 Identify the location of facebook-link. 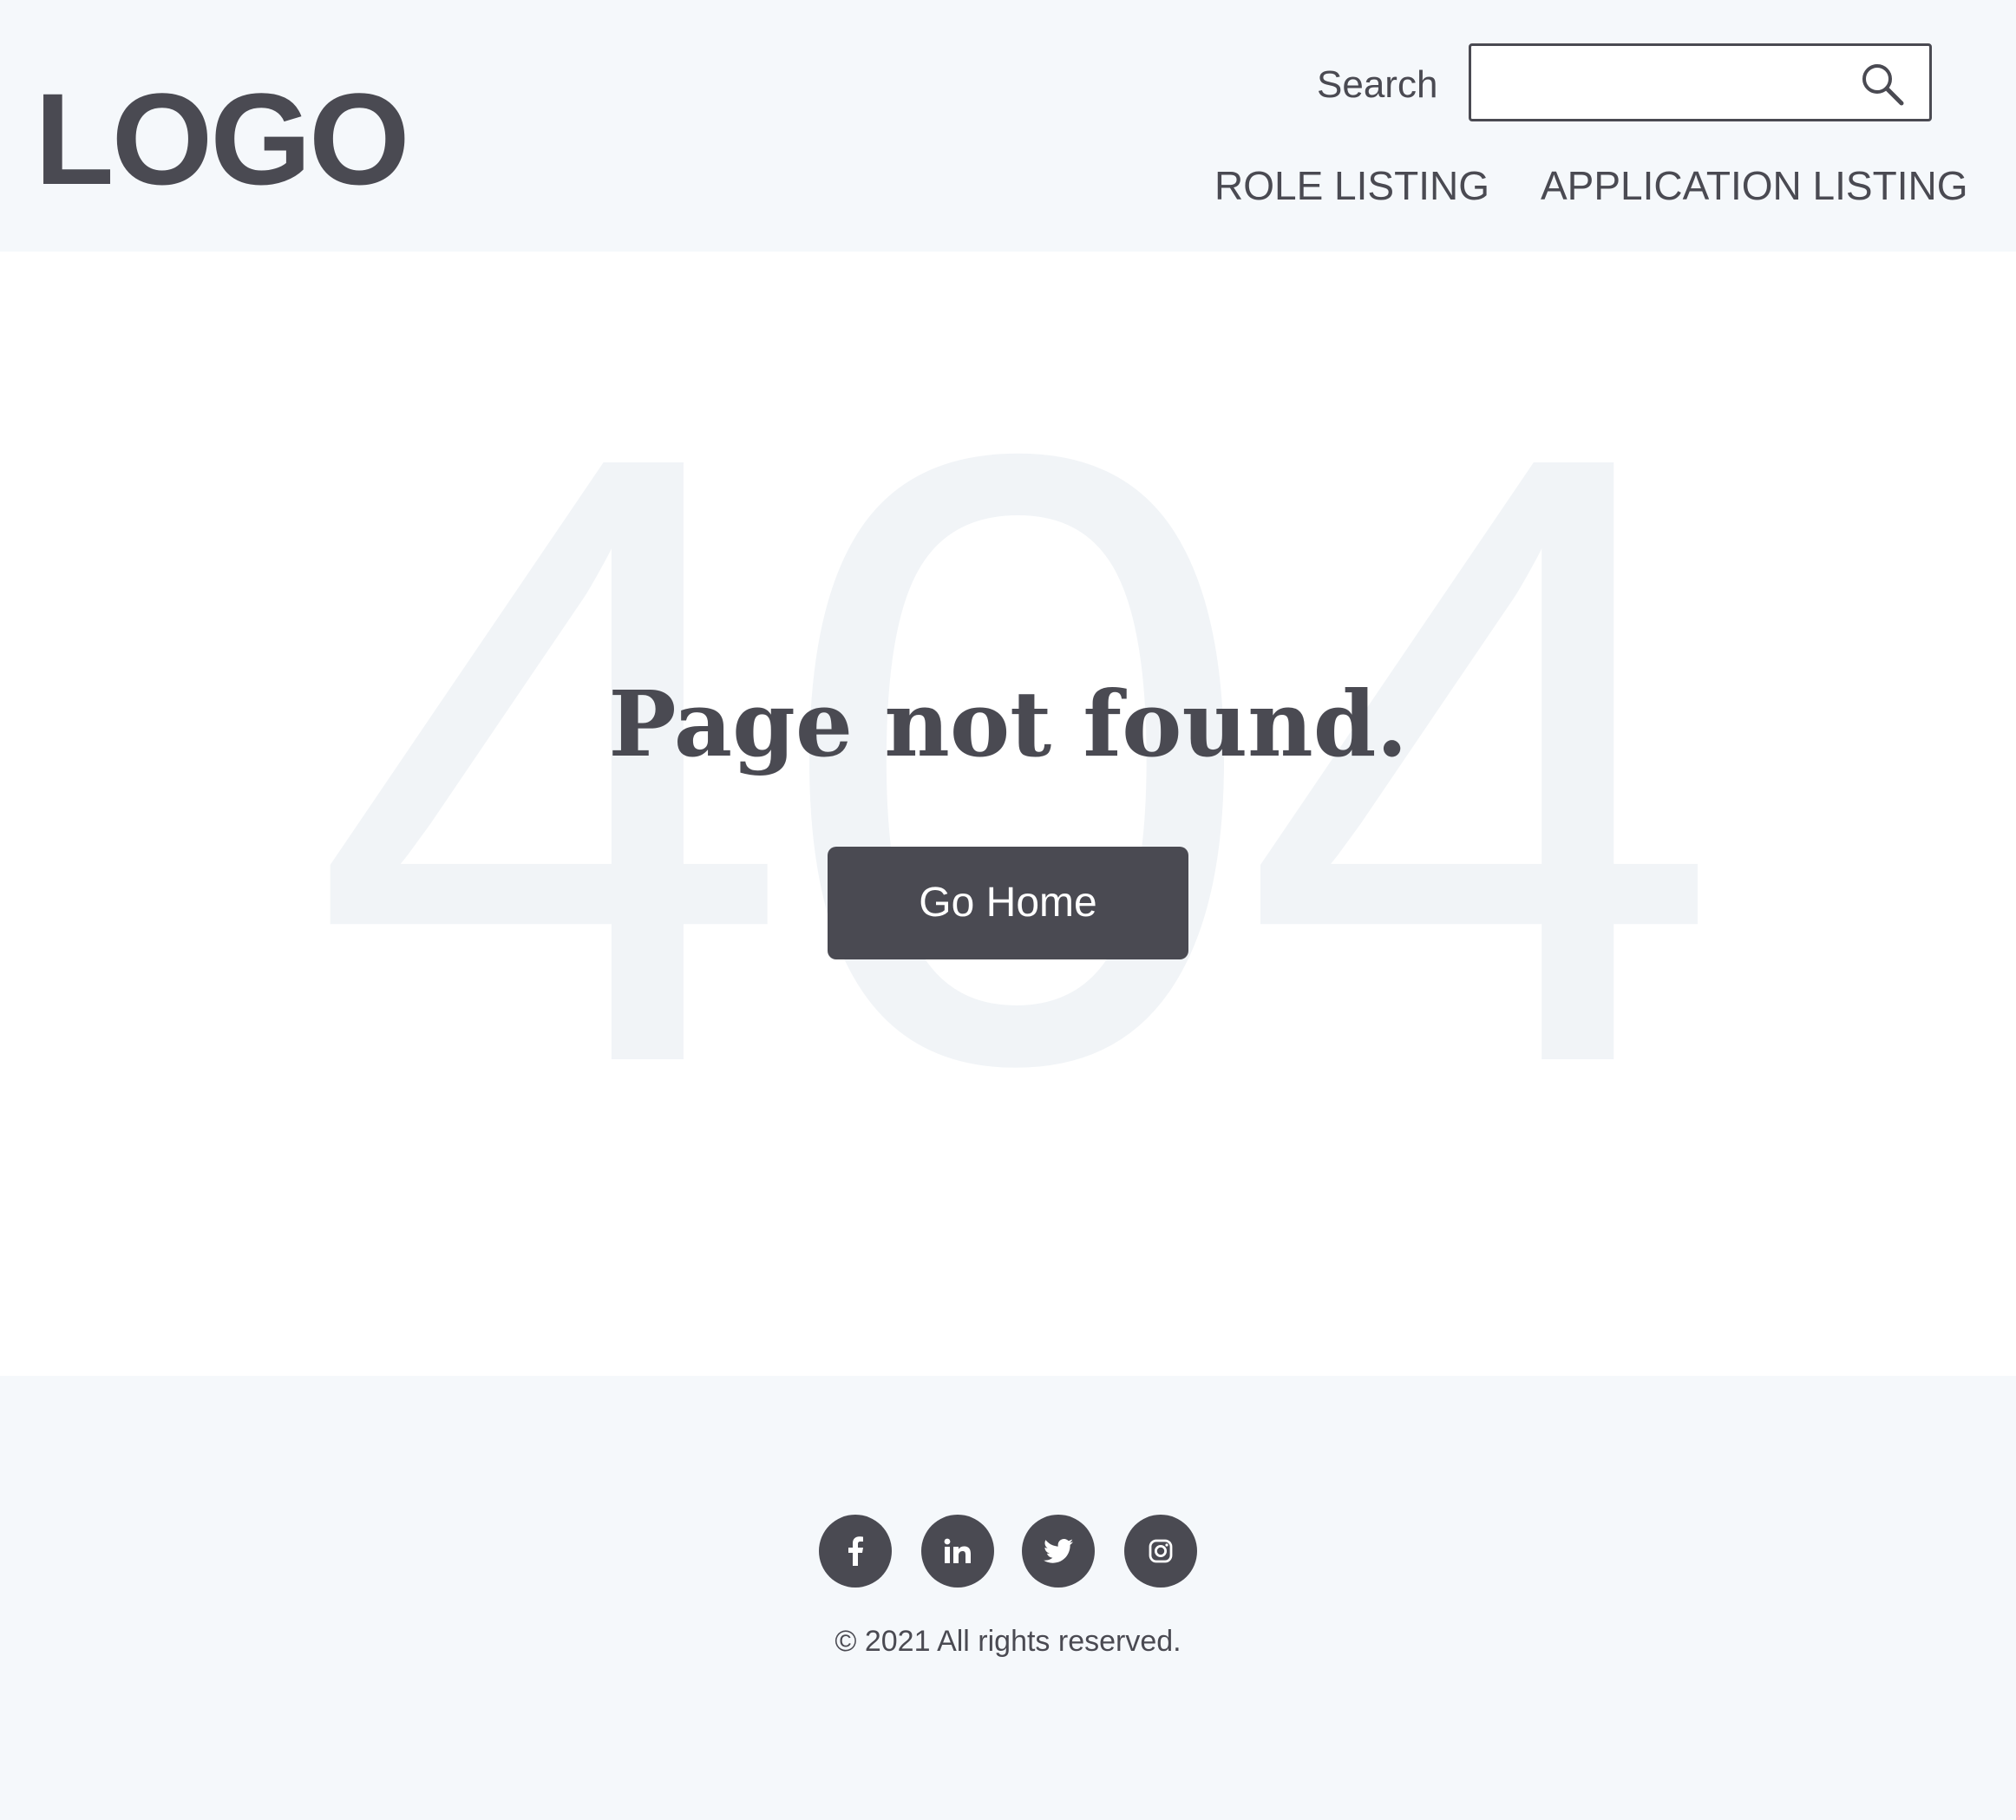
(855, 1551).